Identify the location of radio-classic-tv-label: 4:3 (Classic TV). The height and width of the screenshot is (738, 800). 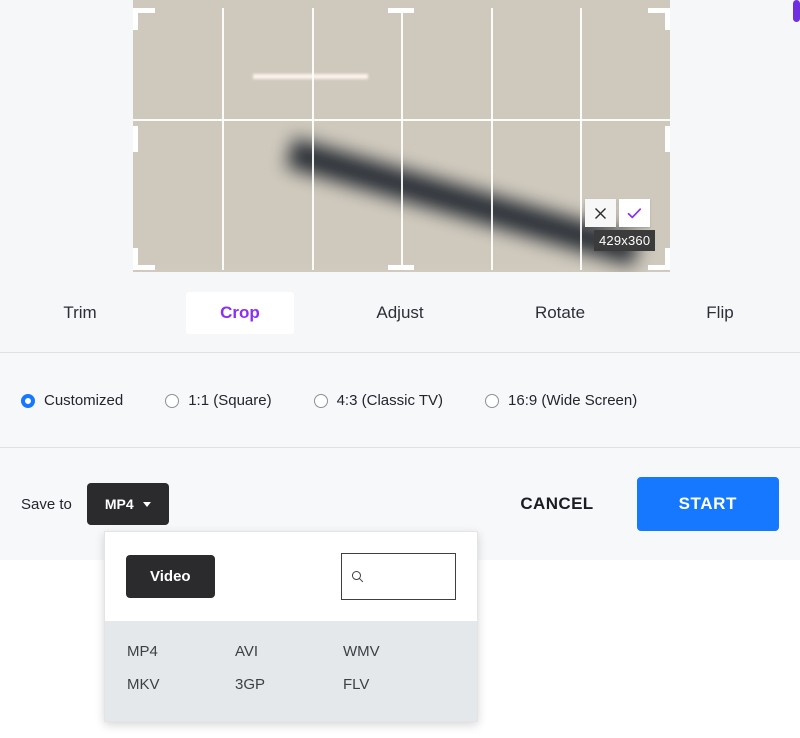
(390, 400).